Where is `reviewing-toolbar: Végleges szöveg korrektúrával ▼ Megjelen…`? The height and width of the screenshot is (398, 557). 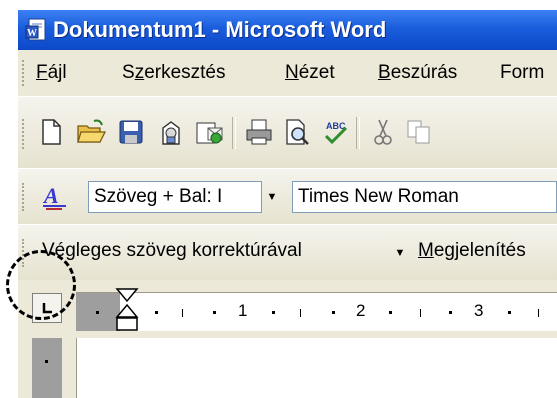
reviewing-toolbar: Végleges szöveg korrektúrával ▼ Megjelen… is located at coordinates (287, 252).